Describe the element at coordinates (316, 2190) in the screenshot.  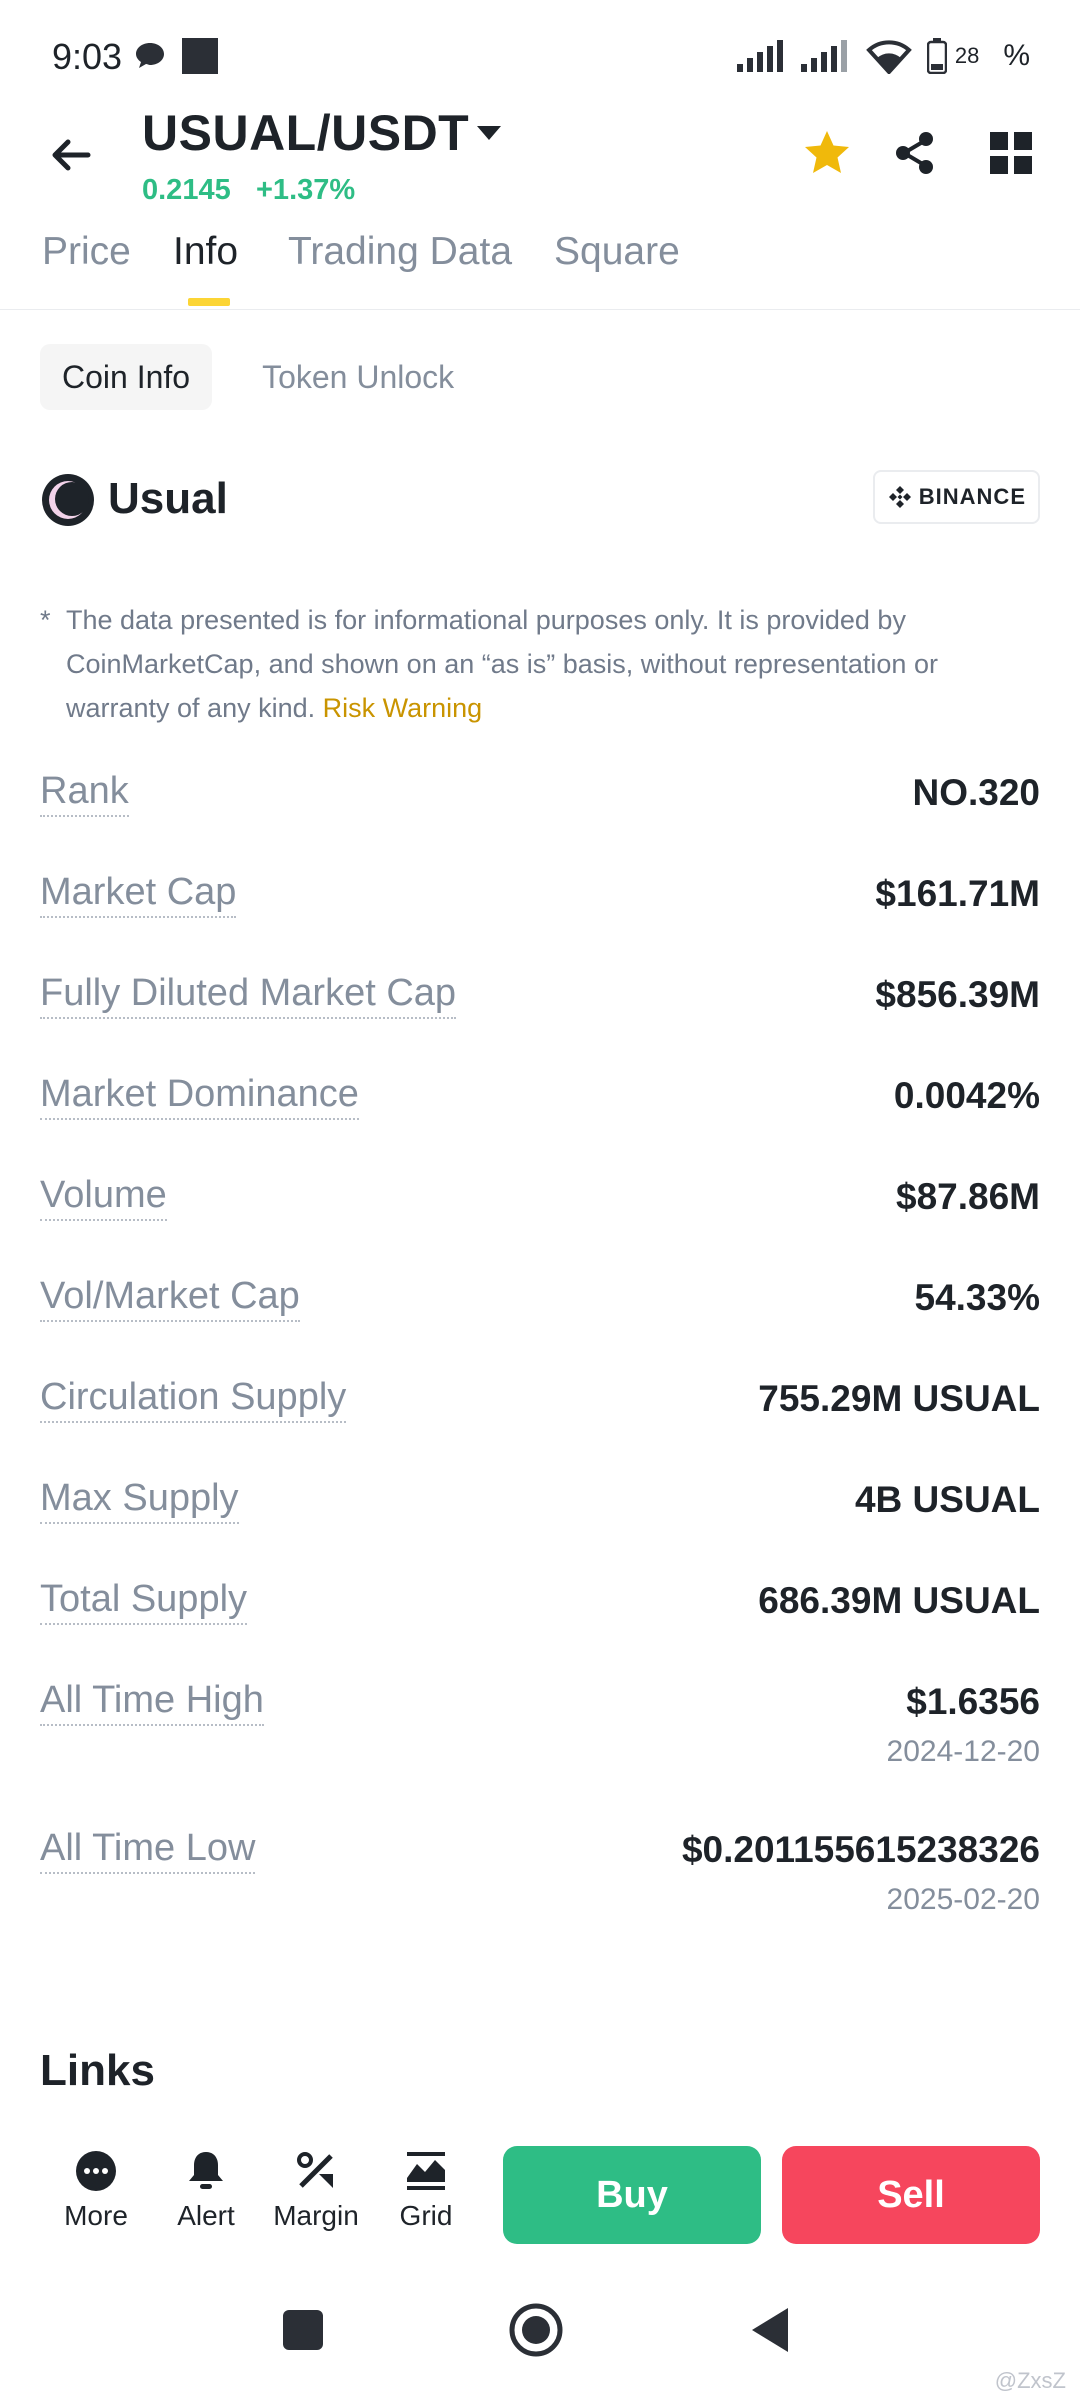
I see `action-margin: Margin` at that location.